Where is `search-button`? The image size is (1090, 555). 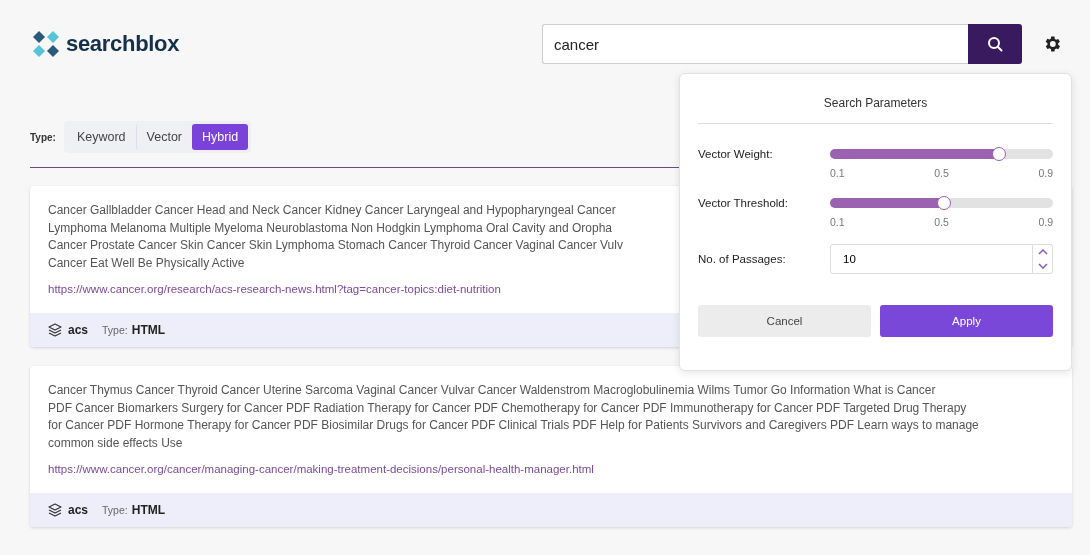 search-button is located at coordinates (995, 44).